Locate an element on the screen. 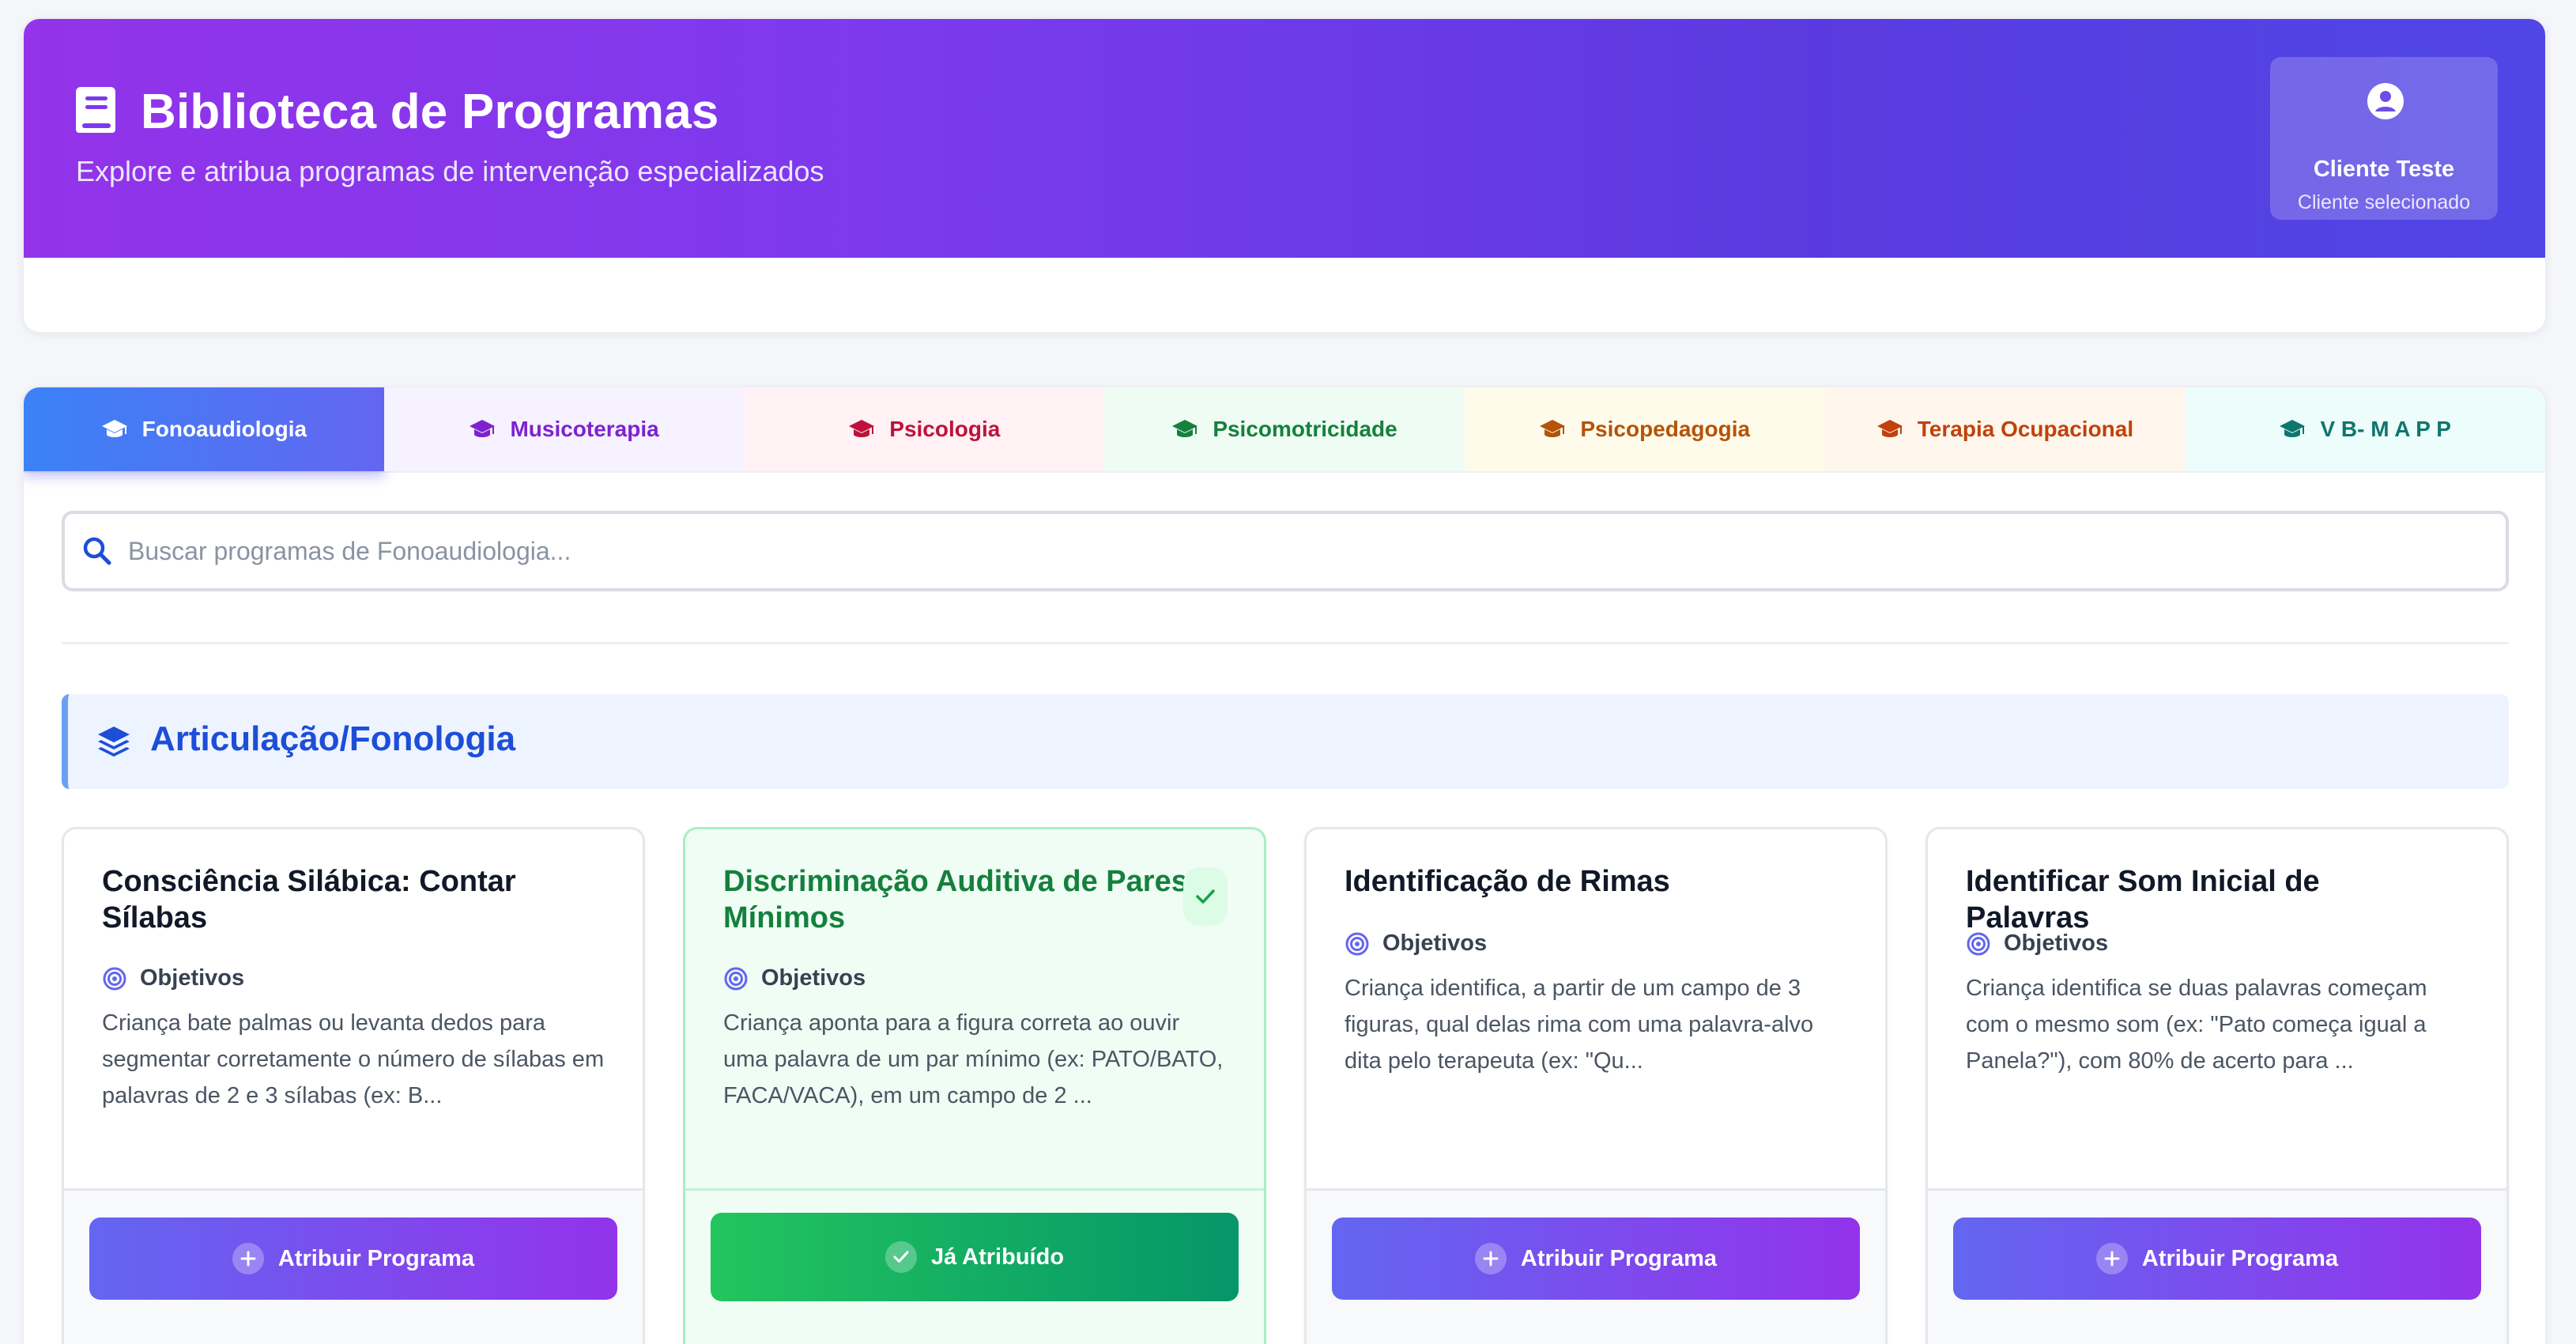  tab-psicomotricidade: Psicomotricidade is located at coordinates (1284, 429).